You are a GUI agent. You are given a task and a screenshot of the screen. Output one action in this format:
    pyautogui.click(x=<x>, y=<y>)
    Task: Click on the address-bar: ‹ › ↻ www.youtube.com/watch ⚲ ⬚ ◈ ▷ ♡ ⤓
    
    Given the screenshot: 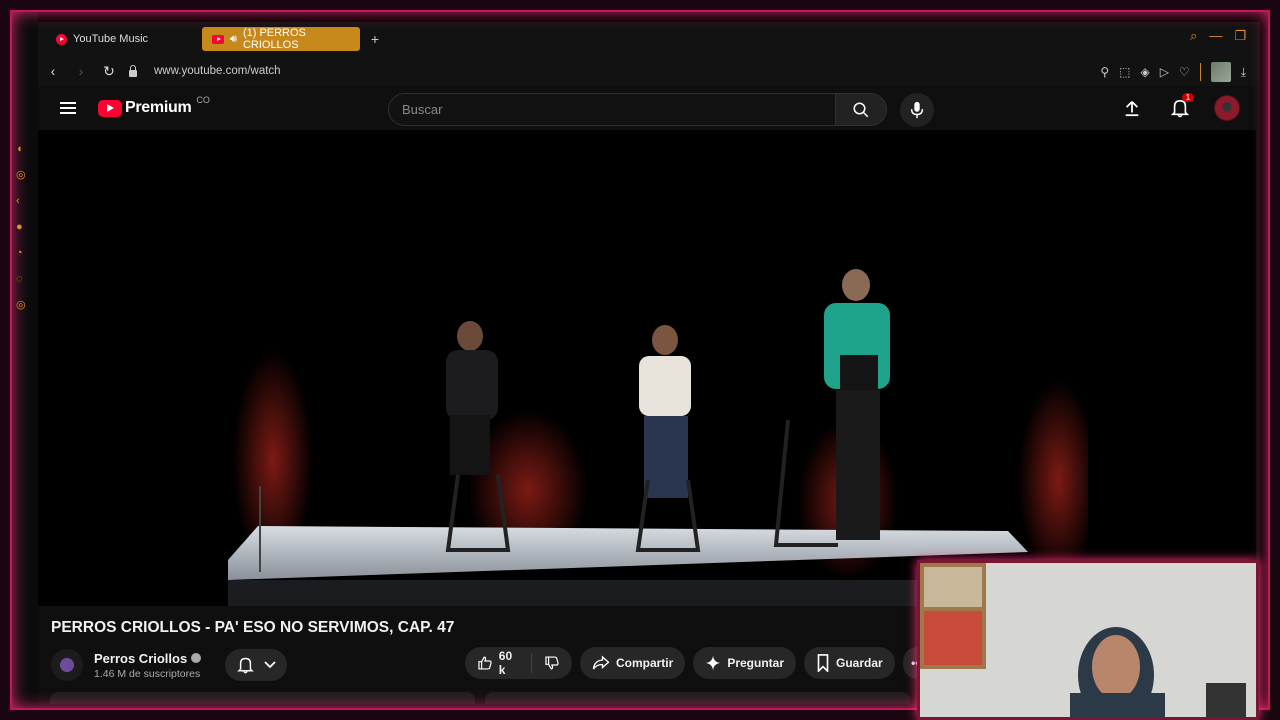 What is the action you would take?
    pyautogui.click(x=649, y=71)
    